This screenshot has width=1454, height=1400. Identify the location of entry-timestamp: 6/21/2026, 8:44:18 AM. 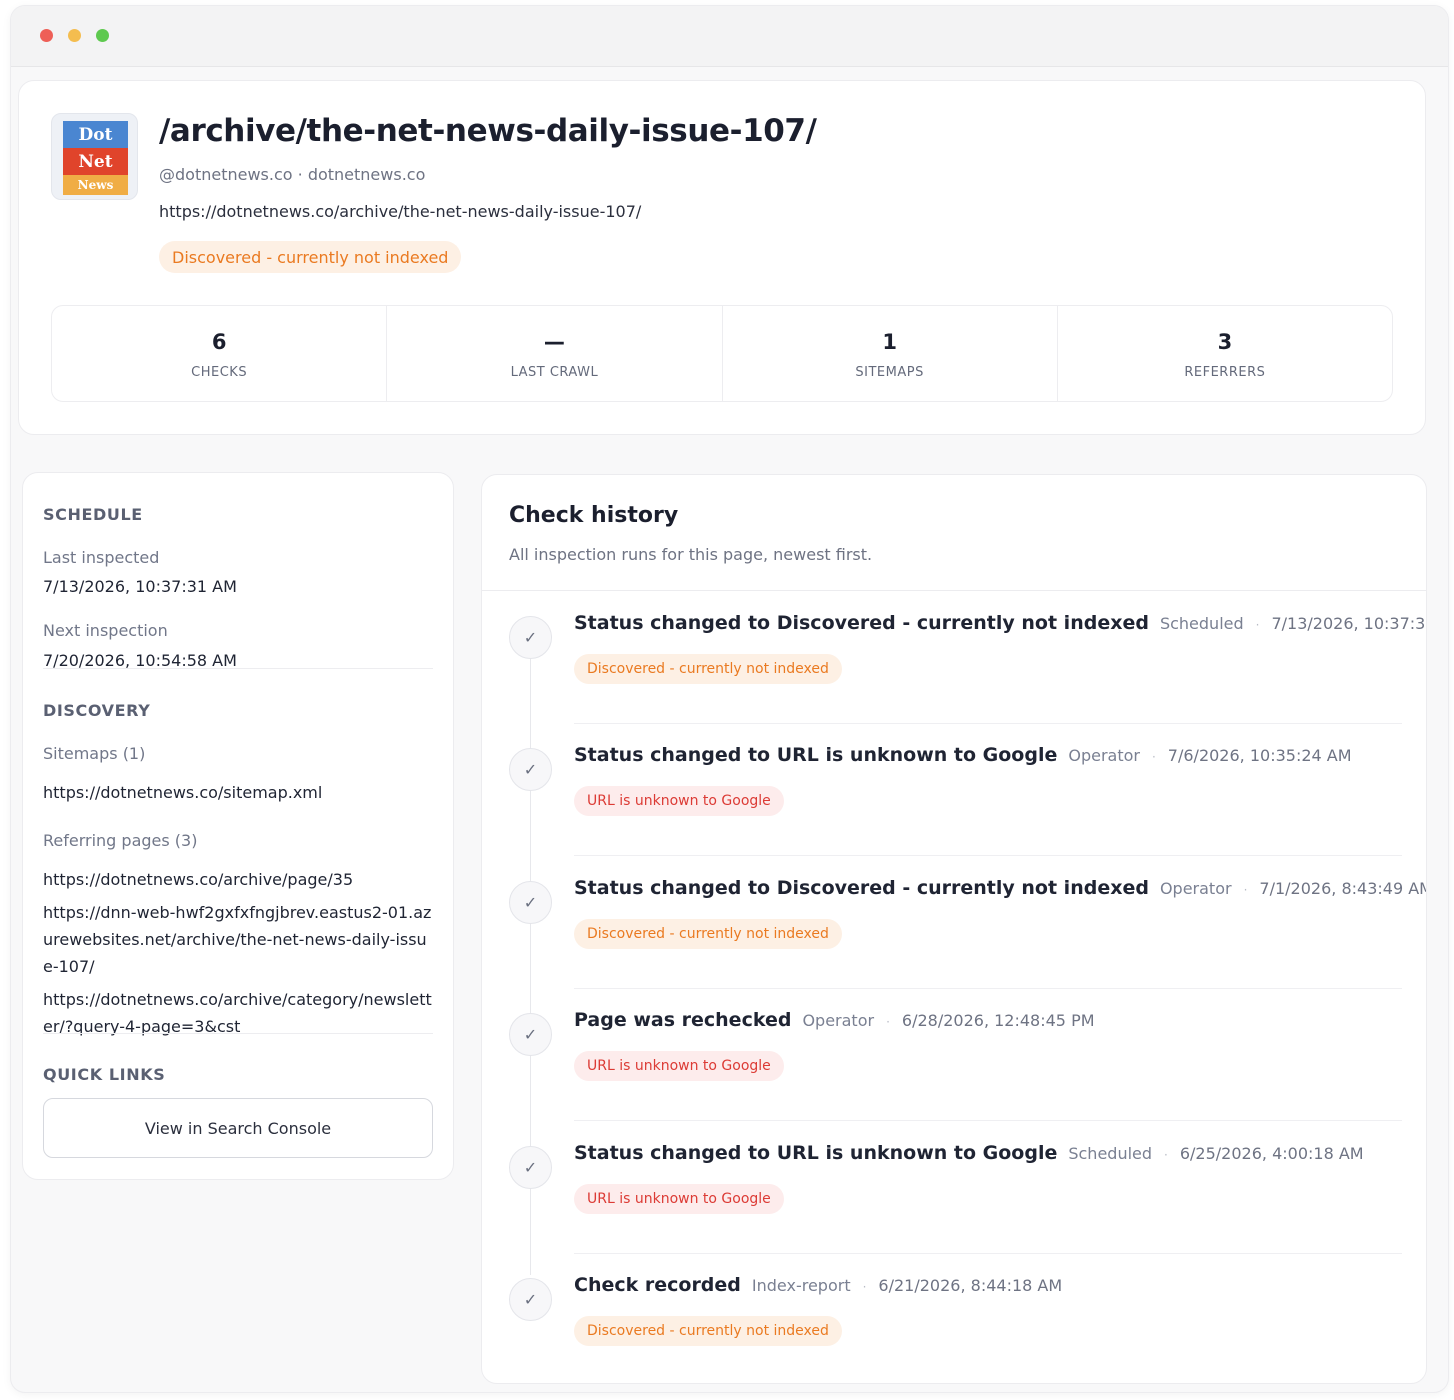
(970, 1285).